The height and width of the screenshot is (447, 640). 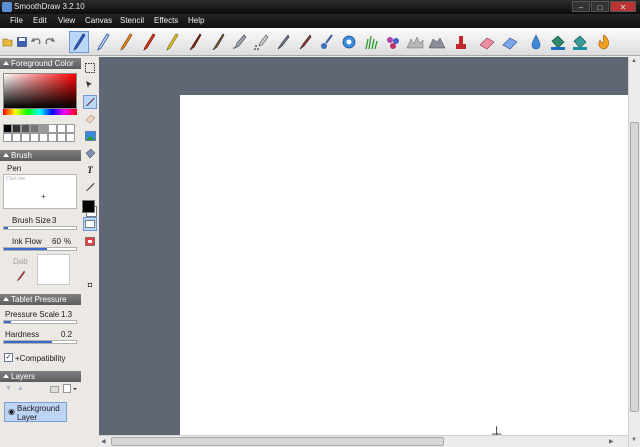 I want to click on pressure-scale-fill, so click(x=8, y=322).